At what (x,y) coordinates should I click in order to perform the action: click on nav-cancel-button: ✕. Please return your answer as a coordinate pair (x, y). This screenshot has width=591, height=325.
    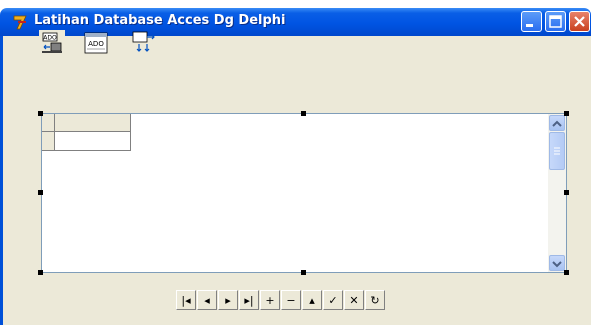
    Looking at the image, I should click on (354, 300).